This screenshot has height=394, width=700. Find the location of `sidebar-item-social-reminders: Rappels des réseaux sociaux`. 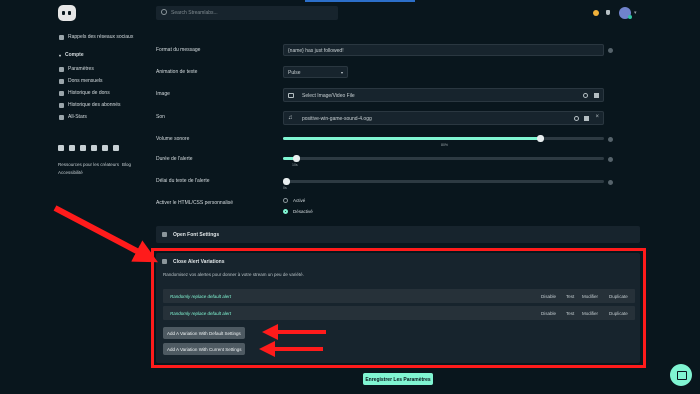

sidebar-item-social-reminders: Rappels des réseaux sociaux is located at coordinates (96, 37).